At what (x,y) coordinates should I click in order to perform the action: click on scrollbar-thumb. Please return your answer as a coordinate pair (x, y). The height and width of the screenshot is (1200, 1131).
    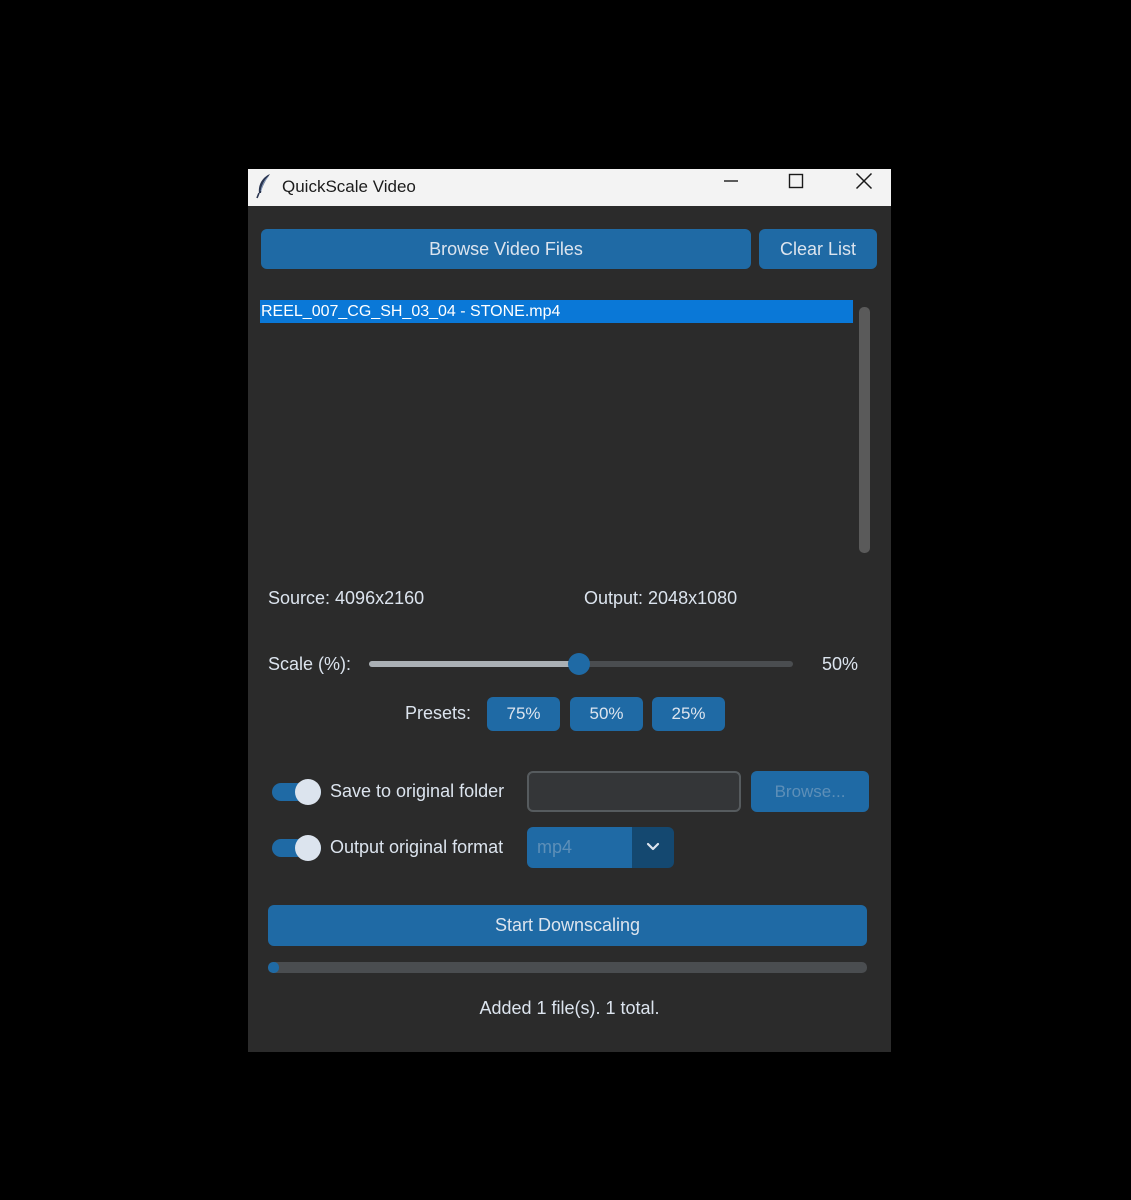
    Looking at the image, I should click on (864, 430).